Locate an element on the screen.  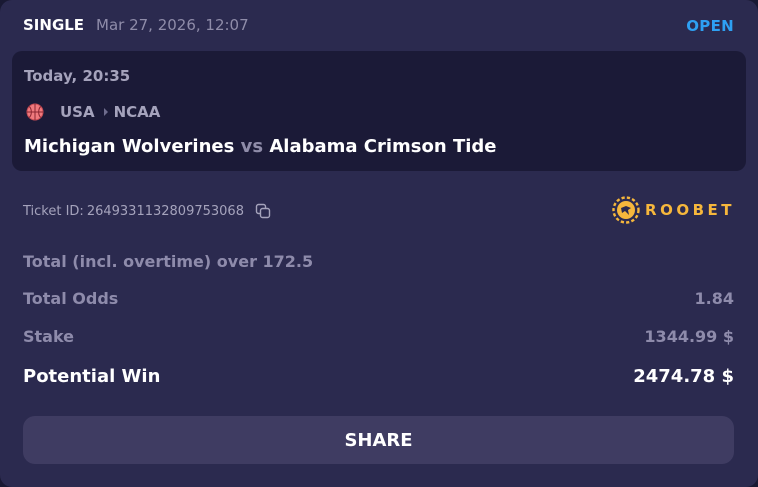
total-odds-label: Total Odds is located at coordinates (71, 298).